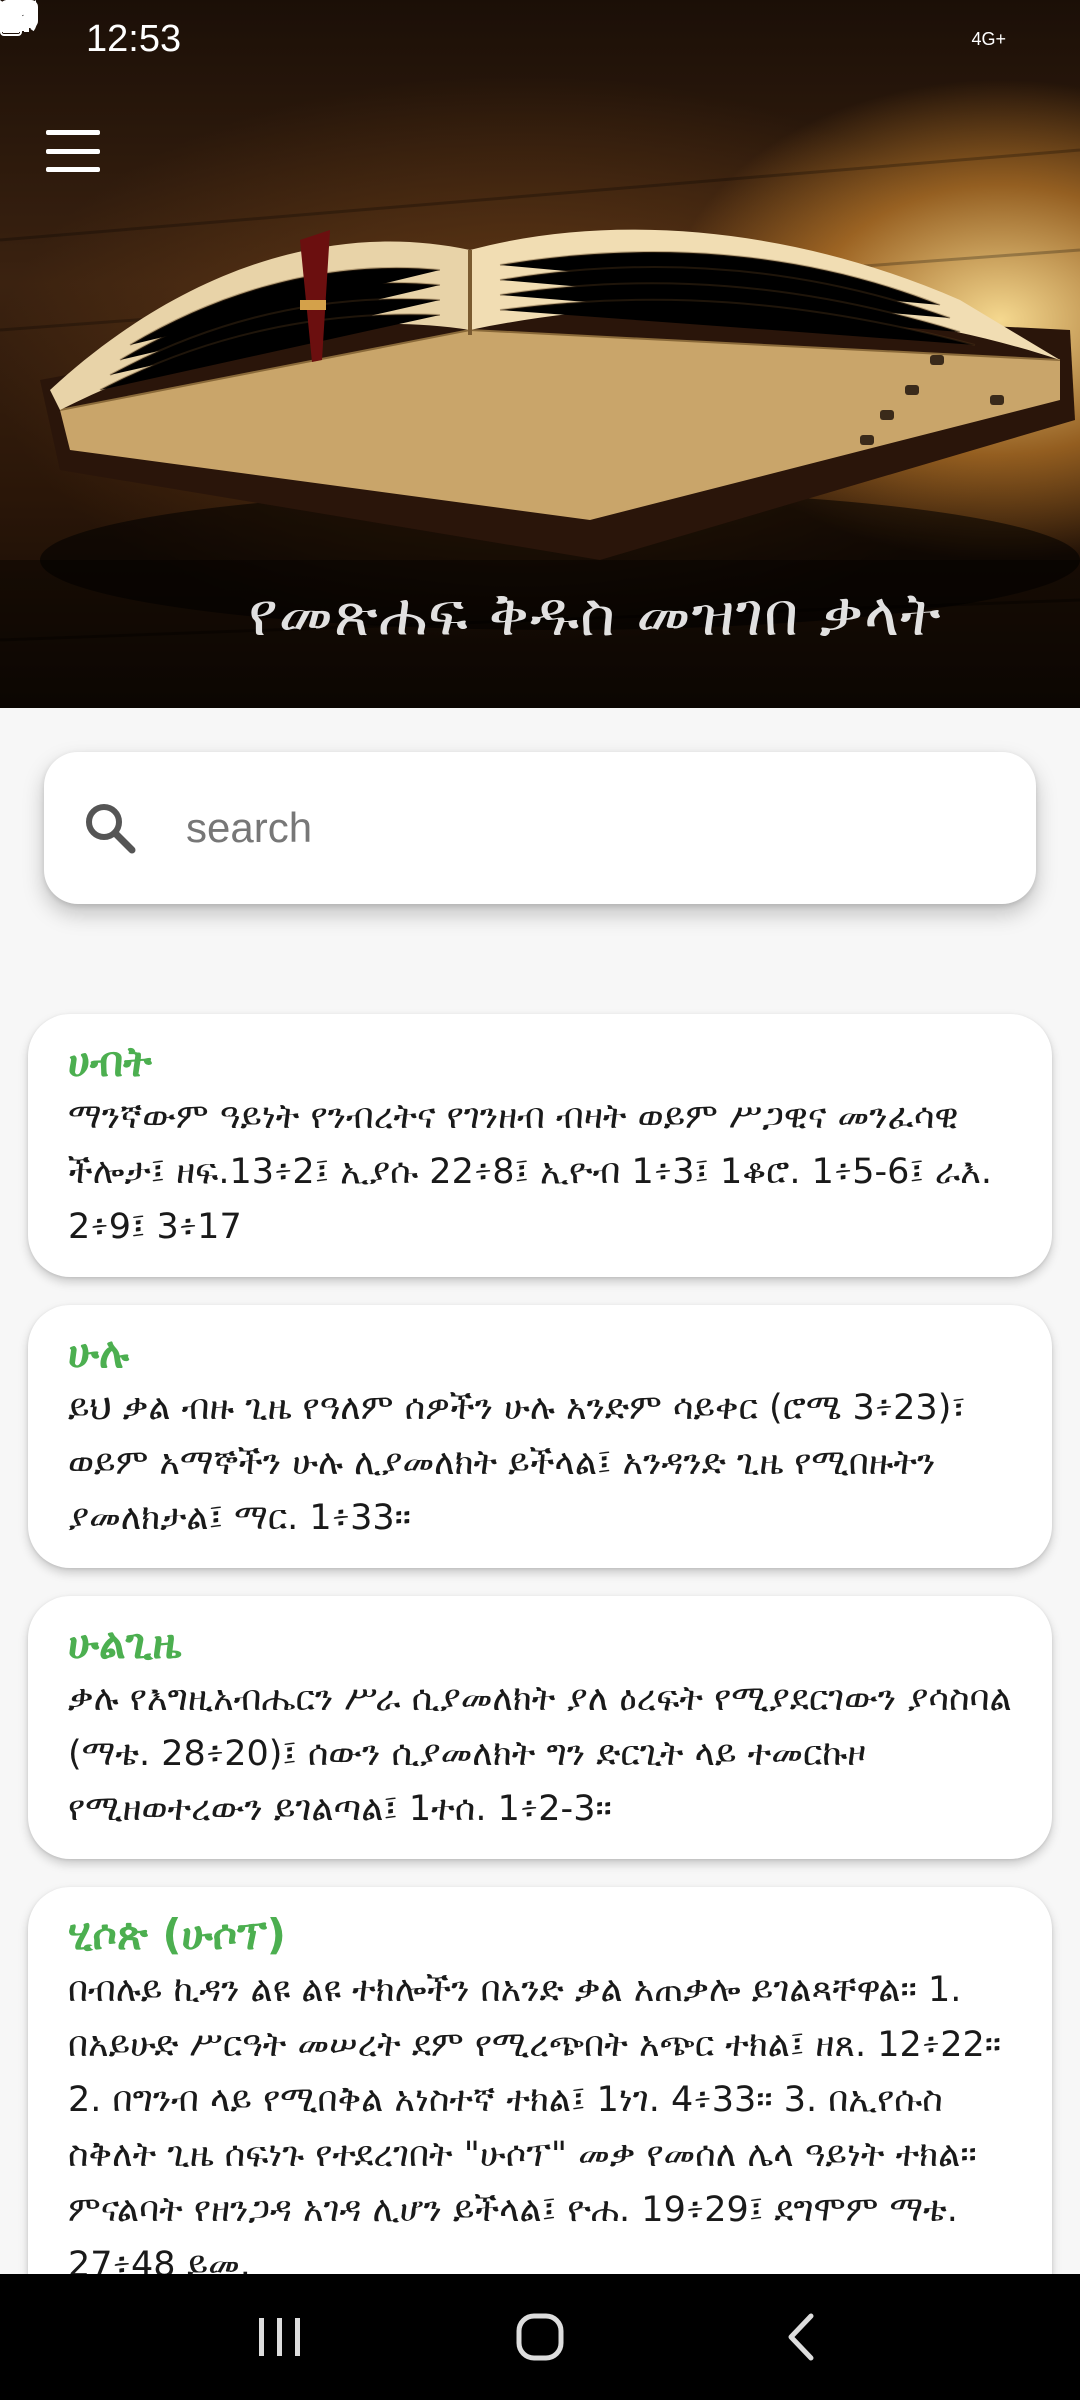 The height and width of the screenshot is (2400, 1080). What do you see at coordinates (134, 38) in the screenshot?
I see `status-time: 12:53` at bounding box center [134, 38].